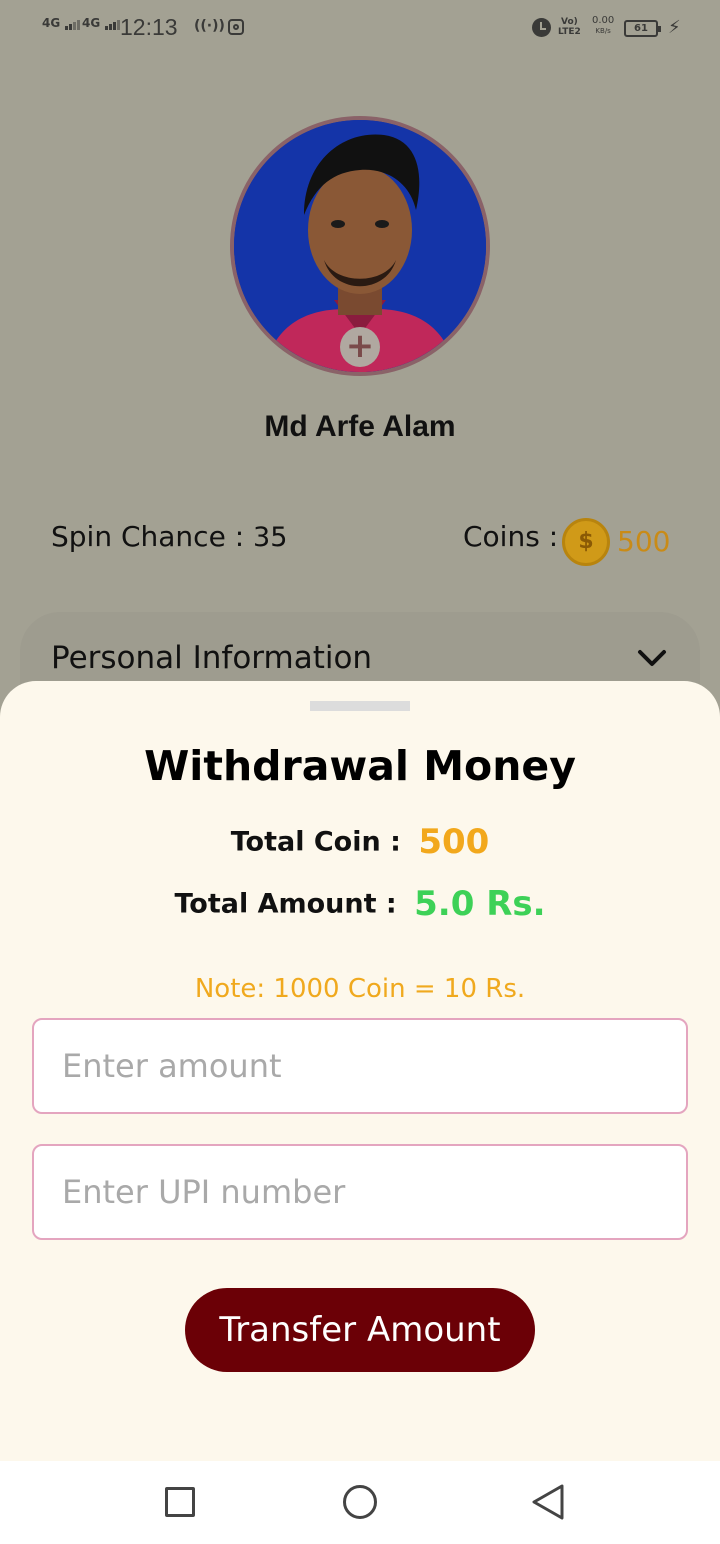  I want to click on hotspot-icon: ((·)), so click(209, 26).